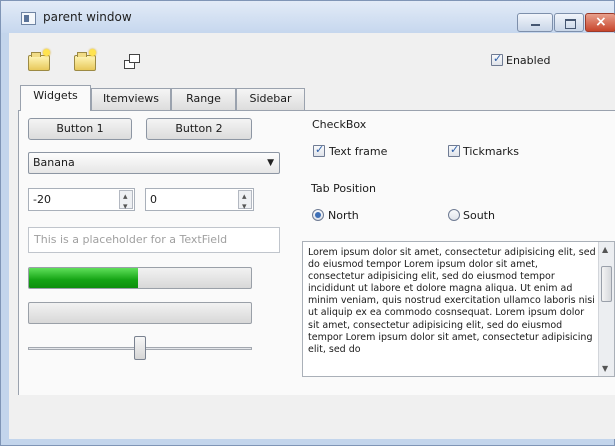 This screenshot has height=446, width=615. Describe the element at coordinates (153, 199) in the screenshot. I see `spinbox-2-value: 0` at that location.